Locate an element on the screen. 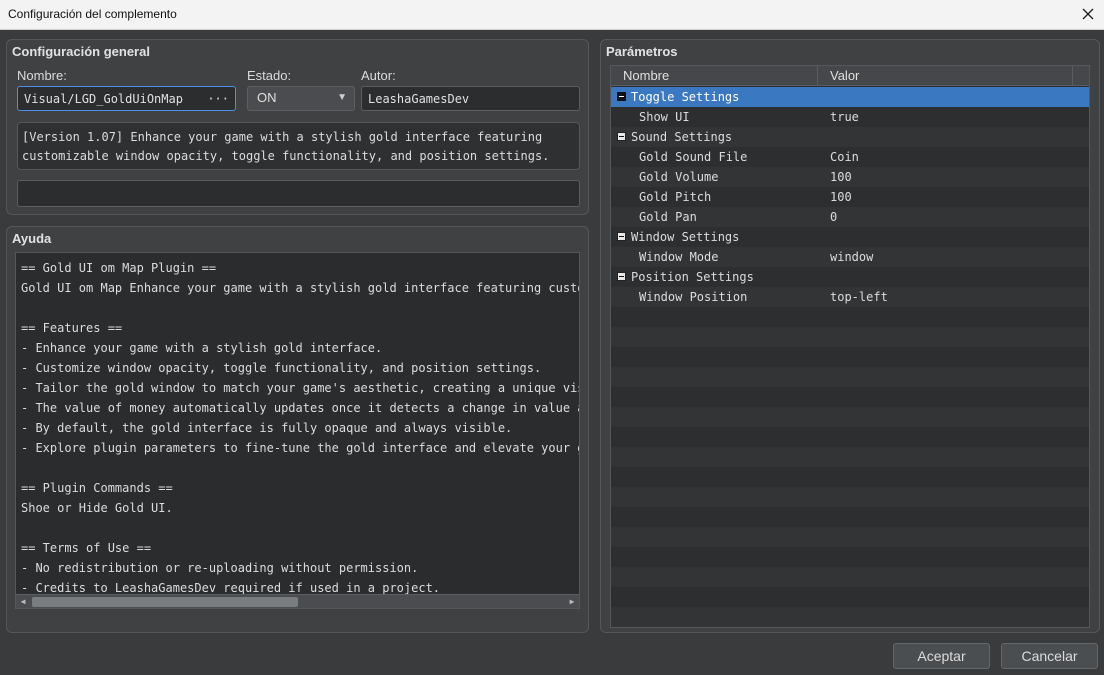 The image size is (1104, 675). help-line: Shoe or Hide Gold UI. is located at coordinates (97, 508).